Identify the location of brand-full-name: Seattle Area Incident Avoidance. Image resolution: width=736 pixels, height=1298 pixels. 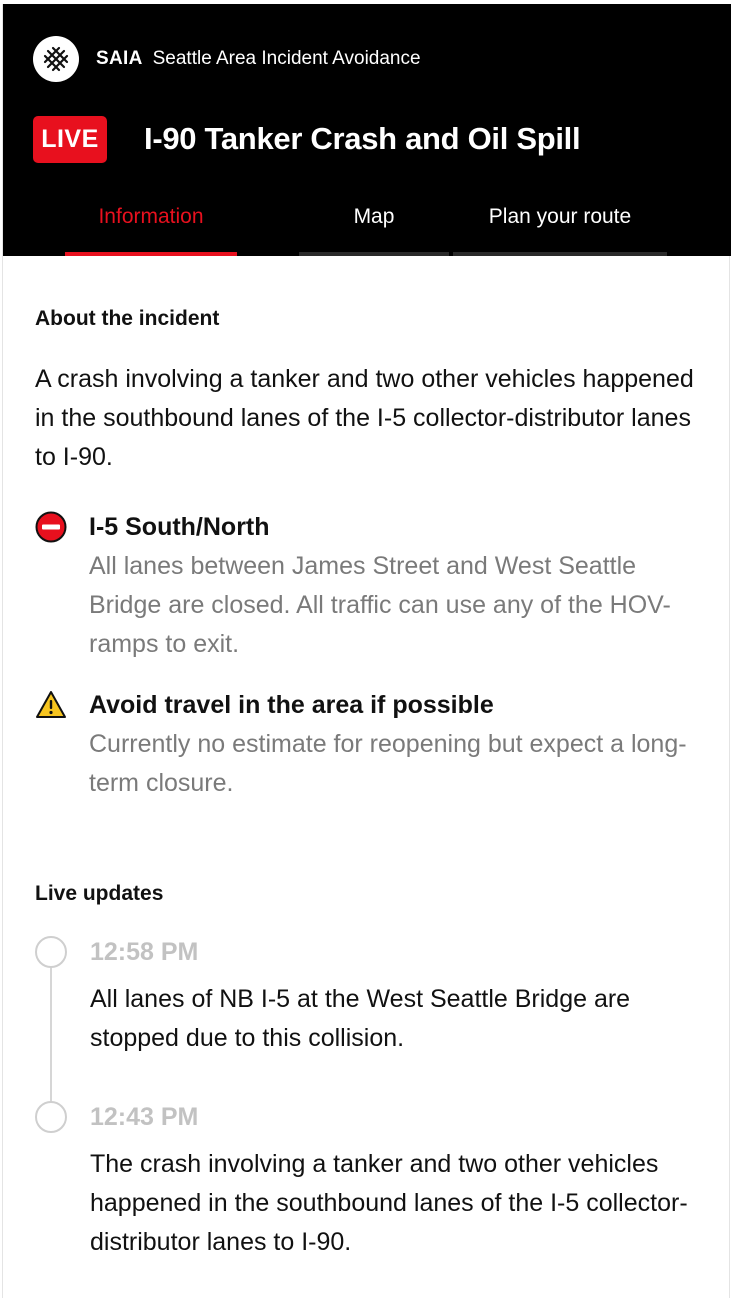
(286, 58).